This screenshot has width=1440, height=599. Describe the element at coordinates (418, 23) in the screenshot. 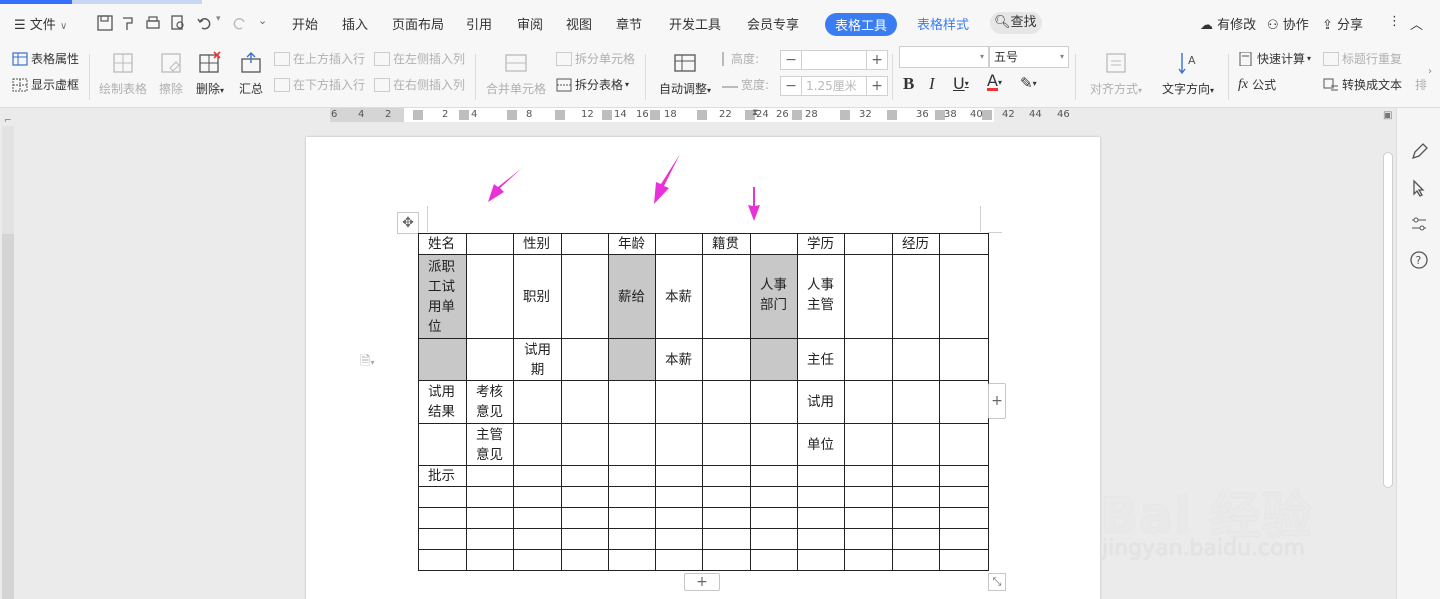

I see `tab-page-layout: 页面布局` at that location.